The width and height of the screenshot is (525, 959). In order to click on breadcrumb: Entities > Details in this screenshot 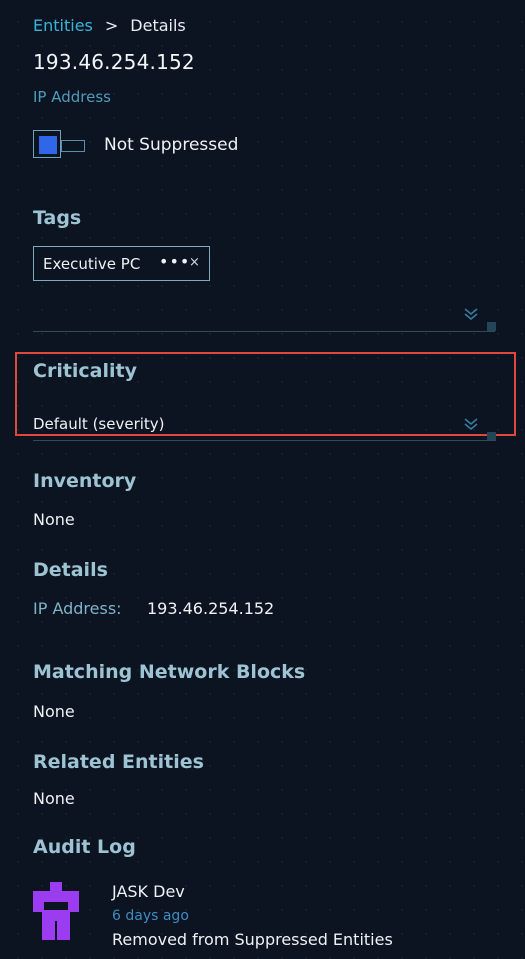, I will do `click(109, 25)`.